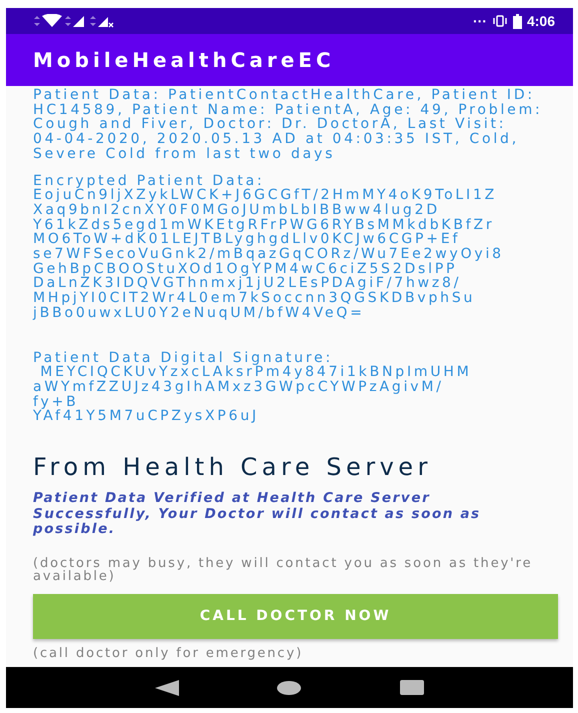 The image size is (578, 713). I want to click on patient-data-text: Patient Data: PatientContactHealthCare, Patient ID: HC14589, Patient Name: PatientA, Age: 49, Problem: Cough and Fiver, Doctor: Dr. DoctorA, Last Visit: 04-04-2020, 2020.05.13 AD at 04:03:35 IST, Cold, Severe Cold from last two days, so click(288, 125).